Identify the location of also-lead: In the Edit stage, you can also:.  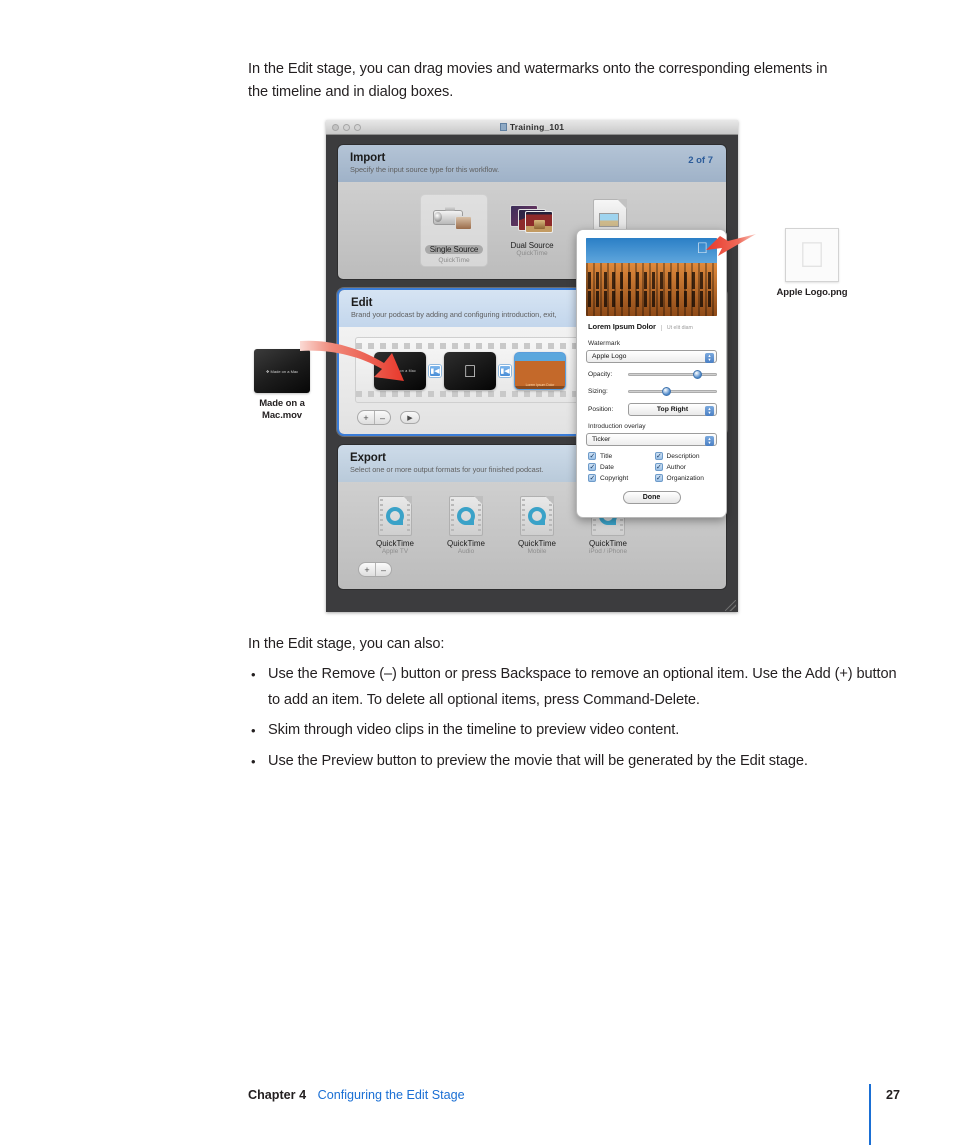
(346, 644).